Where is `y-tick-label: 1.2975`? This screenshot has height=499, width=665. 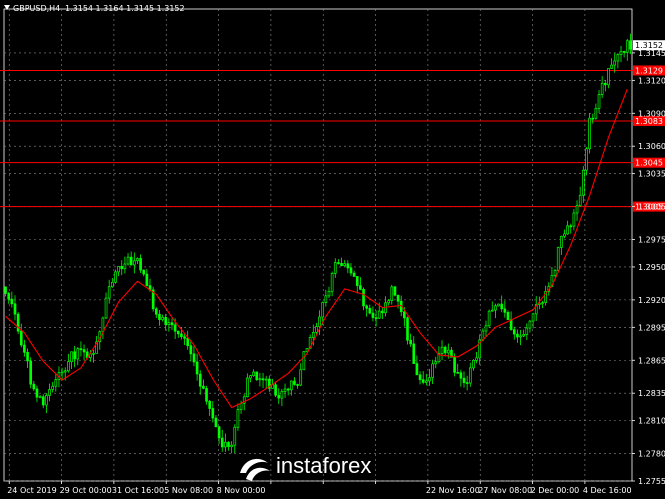 y-tick-label: 1.2975 is located at coordinates (651, 240).